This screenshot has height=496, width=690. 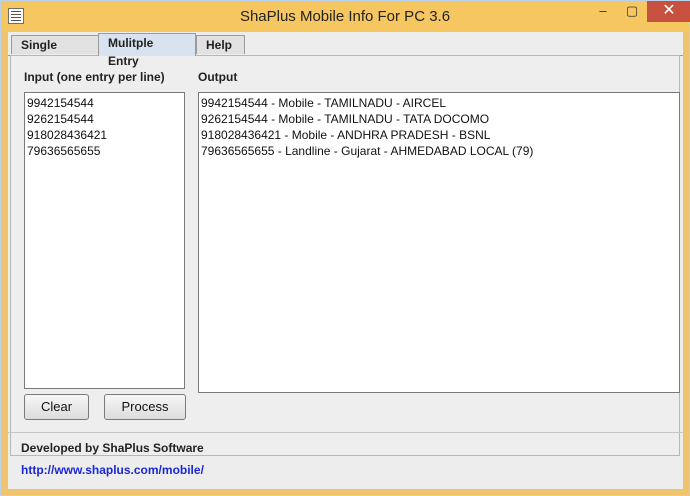 I want to click on footer-divider, so click(x=345, y=432).